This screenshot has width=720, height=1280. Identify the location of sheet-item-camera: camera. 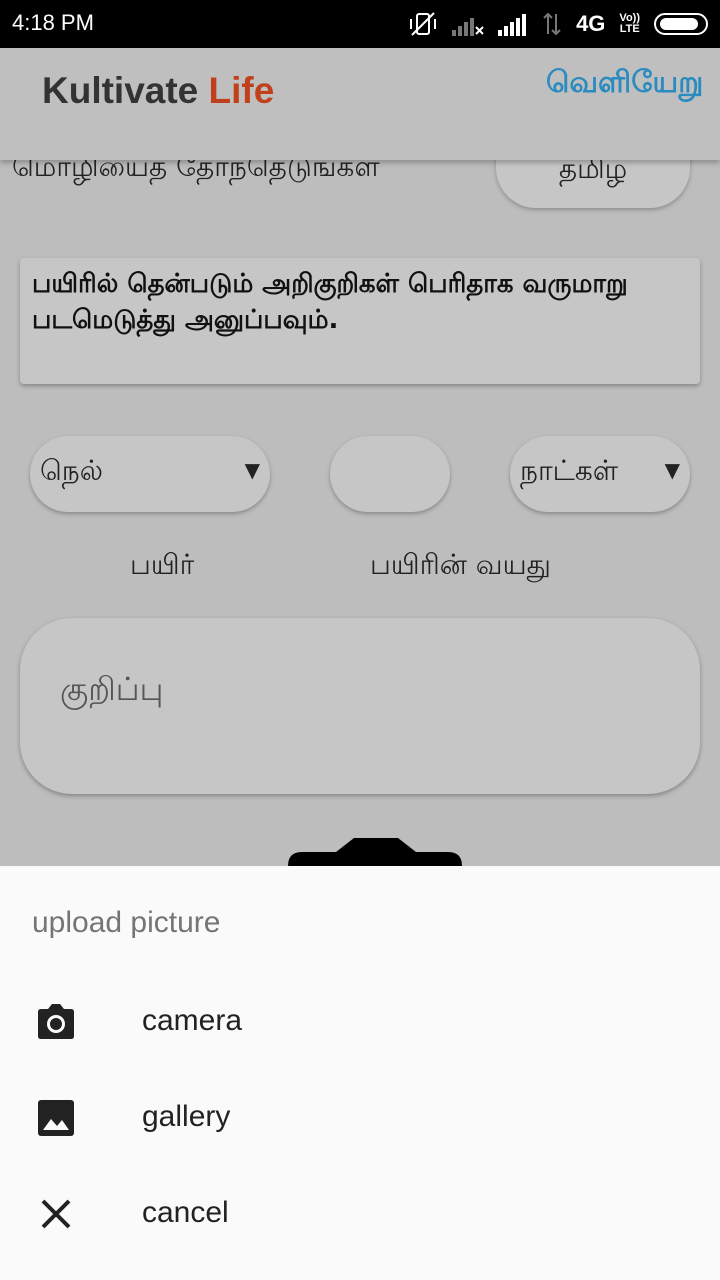
(360, 1024).